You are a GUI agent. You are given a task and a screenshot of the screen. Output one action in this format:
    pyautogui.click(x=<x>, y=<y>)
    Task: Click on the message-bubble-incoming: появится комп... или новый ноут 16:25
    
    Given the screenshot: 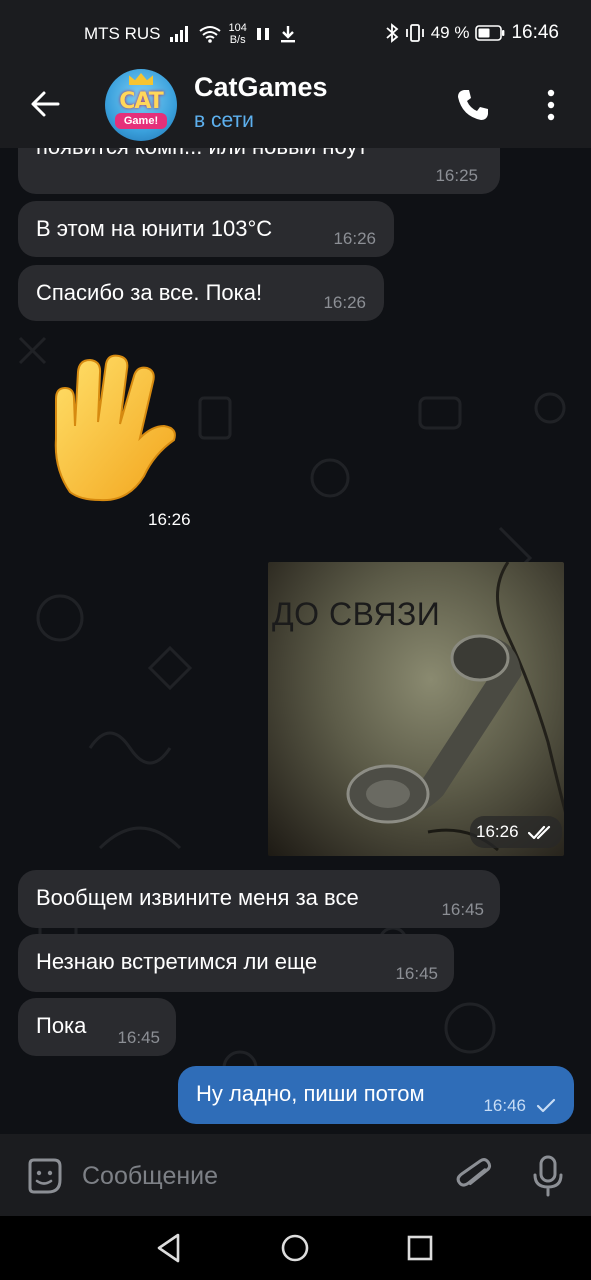 What is the action you would take?
    pyautogui.click(x=259, y=171)
    